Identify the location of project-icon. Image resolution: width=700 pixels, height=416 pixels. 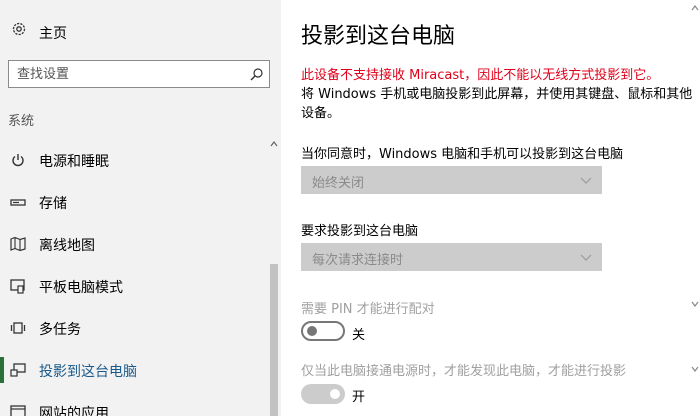
(18, 370).